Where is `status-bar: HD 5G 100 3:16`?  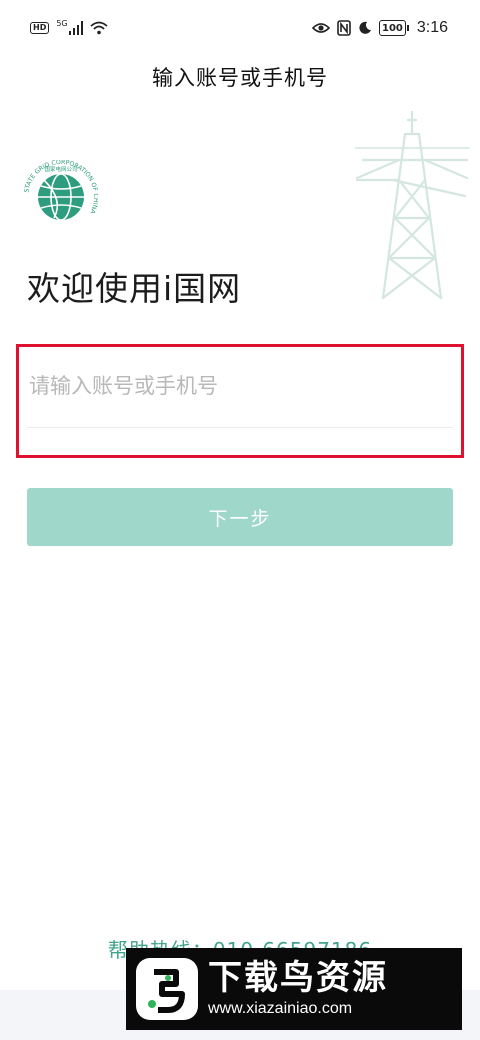 status-bar: HD 5G 100 3:16 is located at coordinates (240, 28).